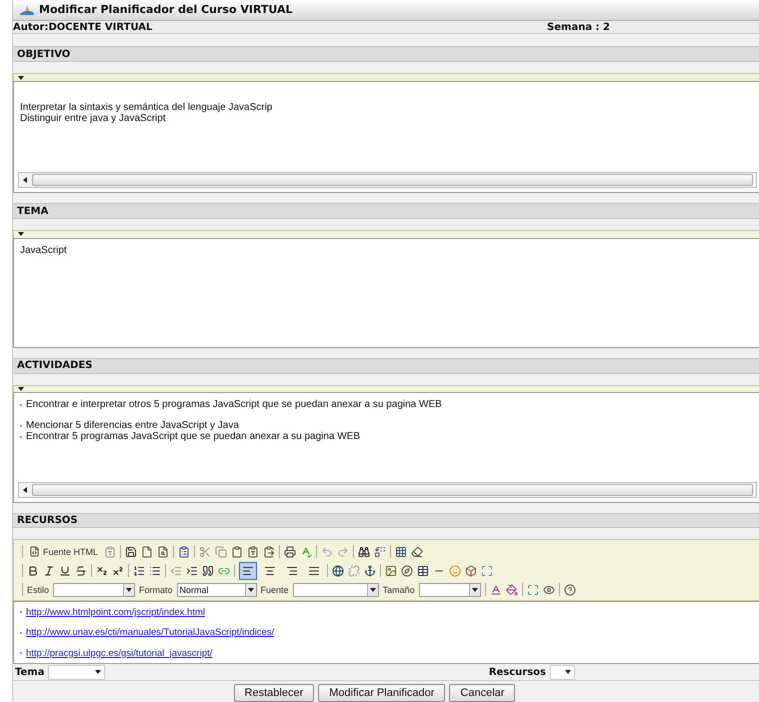 Image resolution: width=759 pixels, height=702 pixels. I want to click on align-center-icon, so click(270, 570).